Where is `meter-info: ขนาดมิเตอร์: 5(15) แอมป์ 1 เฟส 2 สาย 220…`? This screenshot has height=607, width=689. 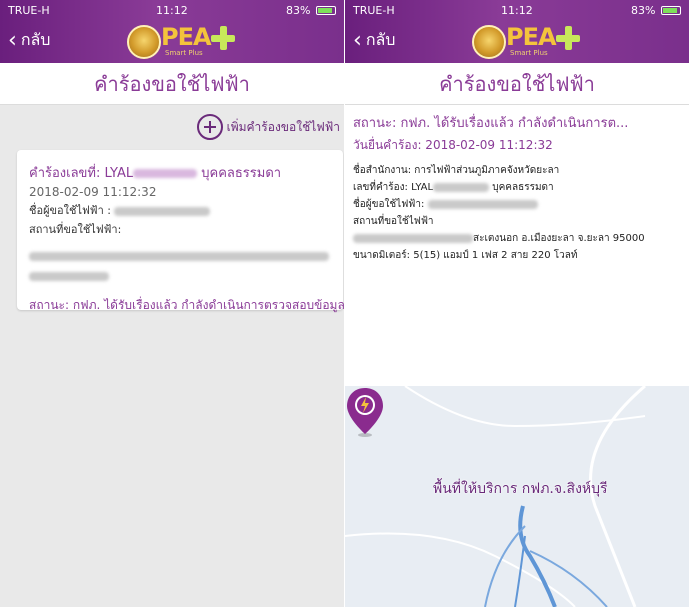 meter-info: ขนาดมิเตอร์: 5(15) แอมป์ 1 เฟส 2 สาย 220… is located at coordinates (465, 255).